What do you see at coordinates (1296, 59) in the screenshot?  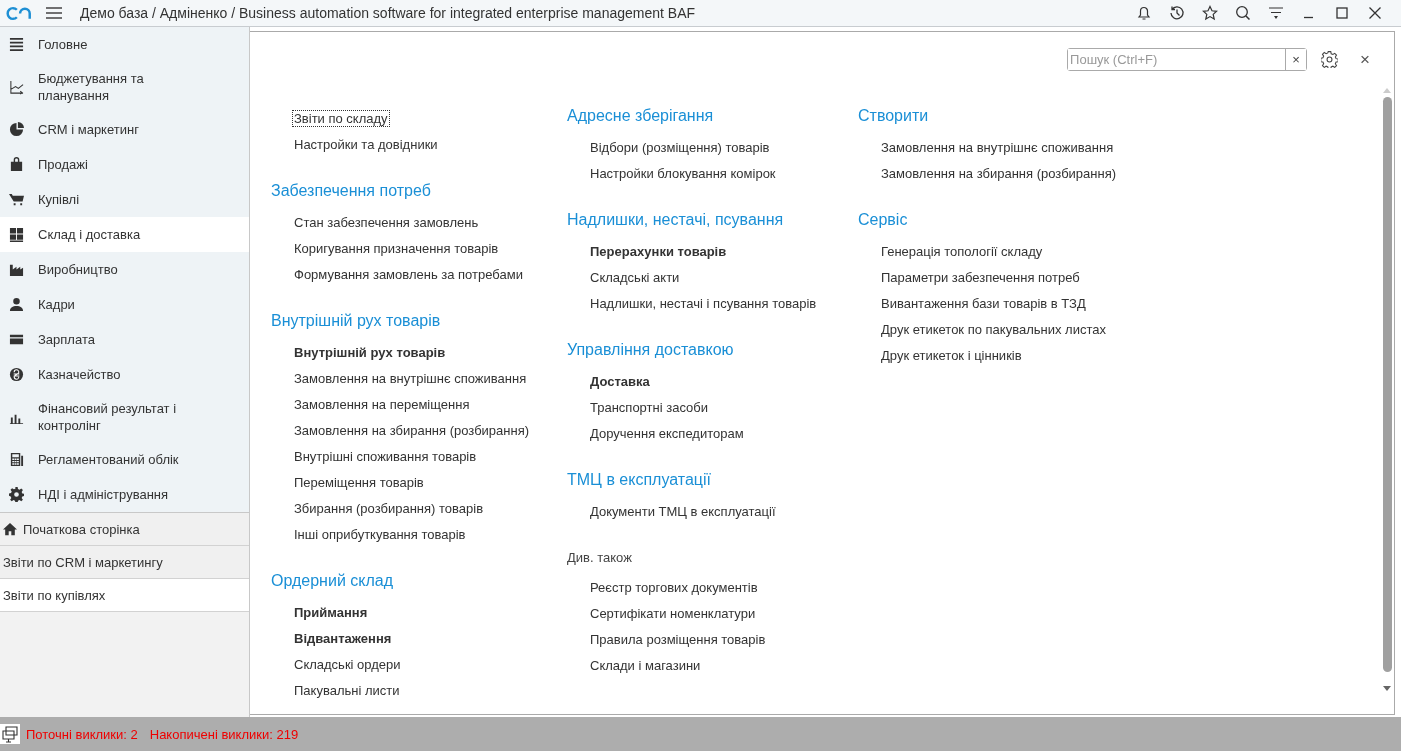 I see `clear-search-button: ×` at bounding box center [1296, 59].